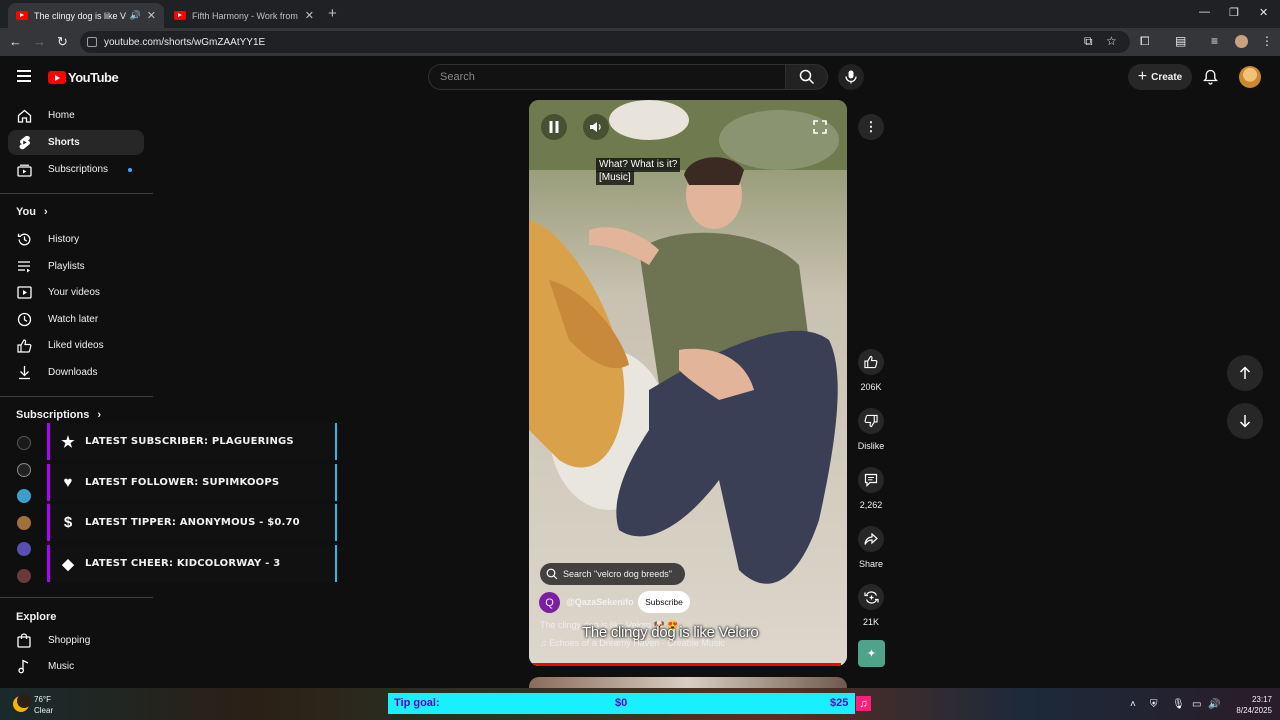  I want to click on thumbs-down-icon, so click(871, 421).